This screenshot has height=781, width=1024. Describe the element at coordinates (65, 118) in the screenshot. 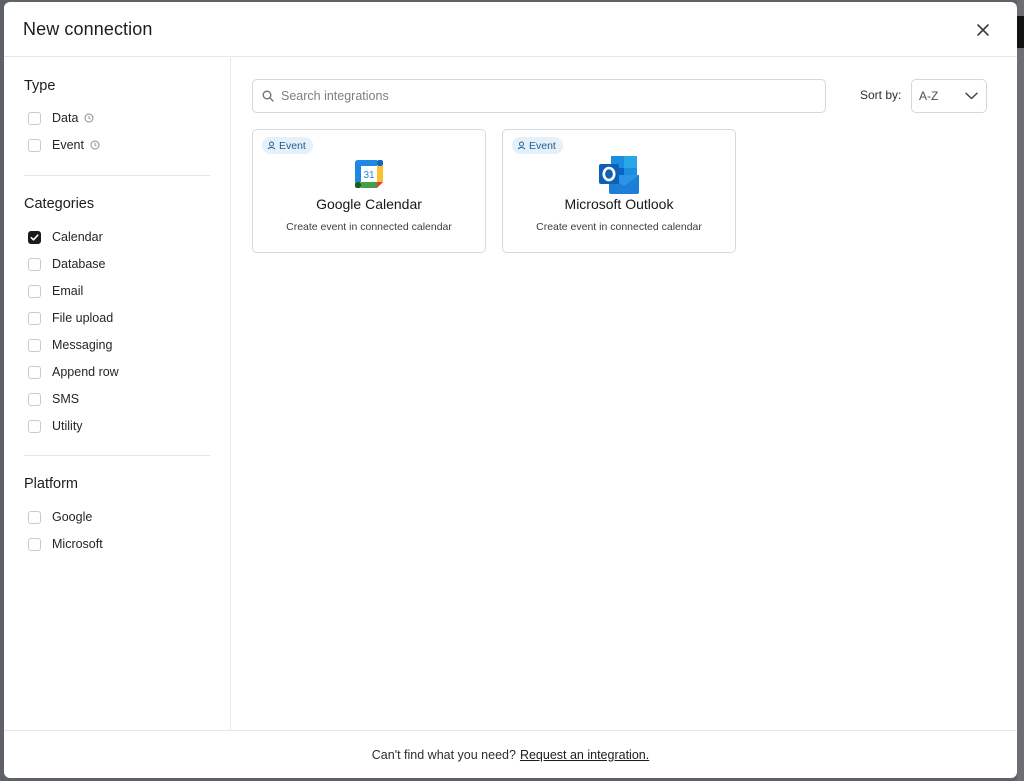

I see `filter-label: Data` at that location.